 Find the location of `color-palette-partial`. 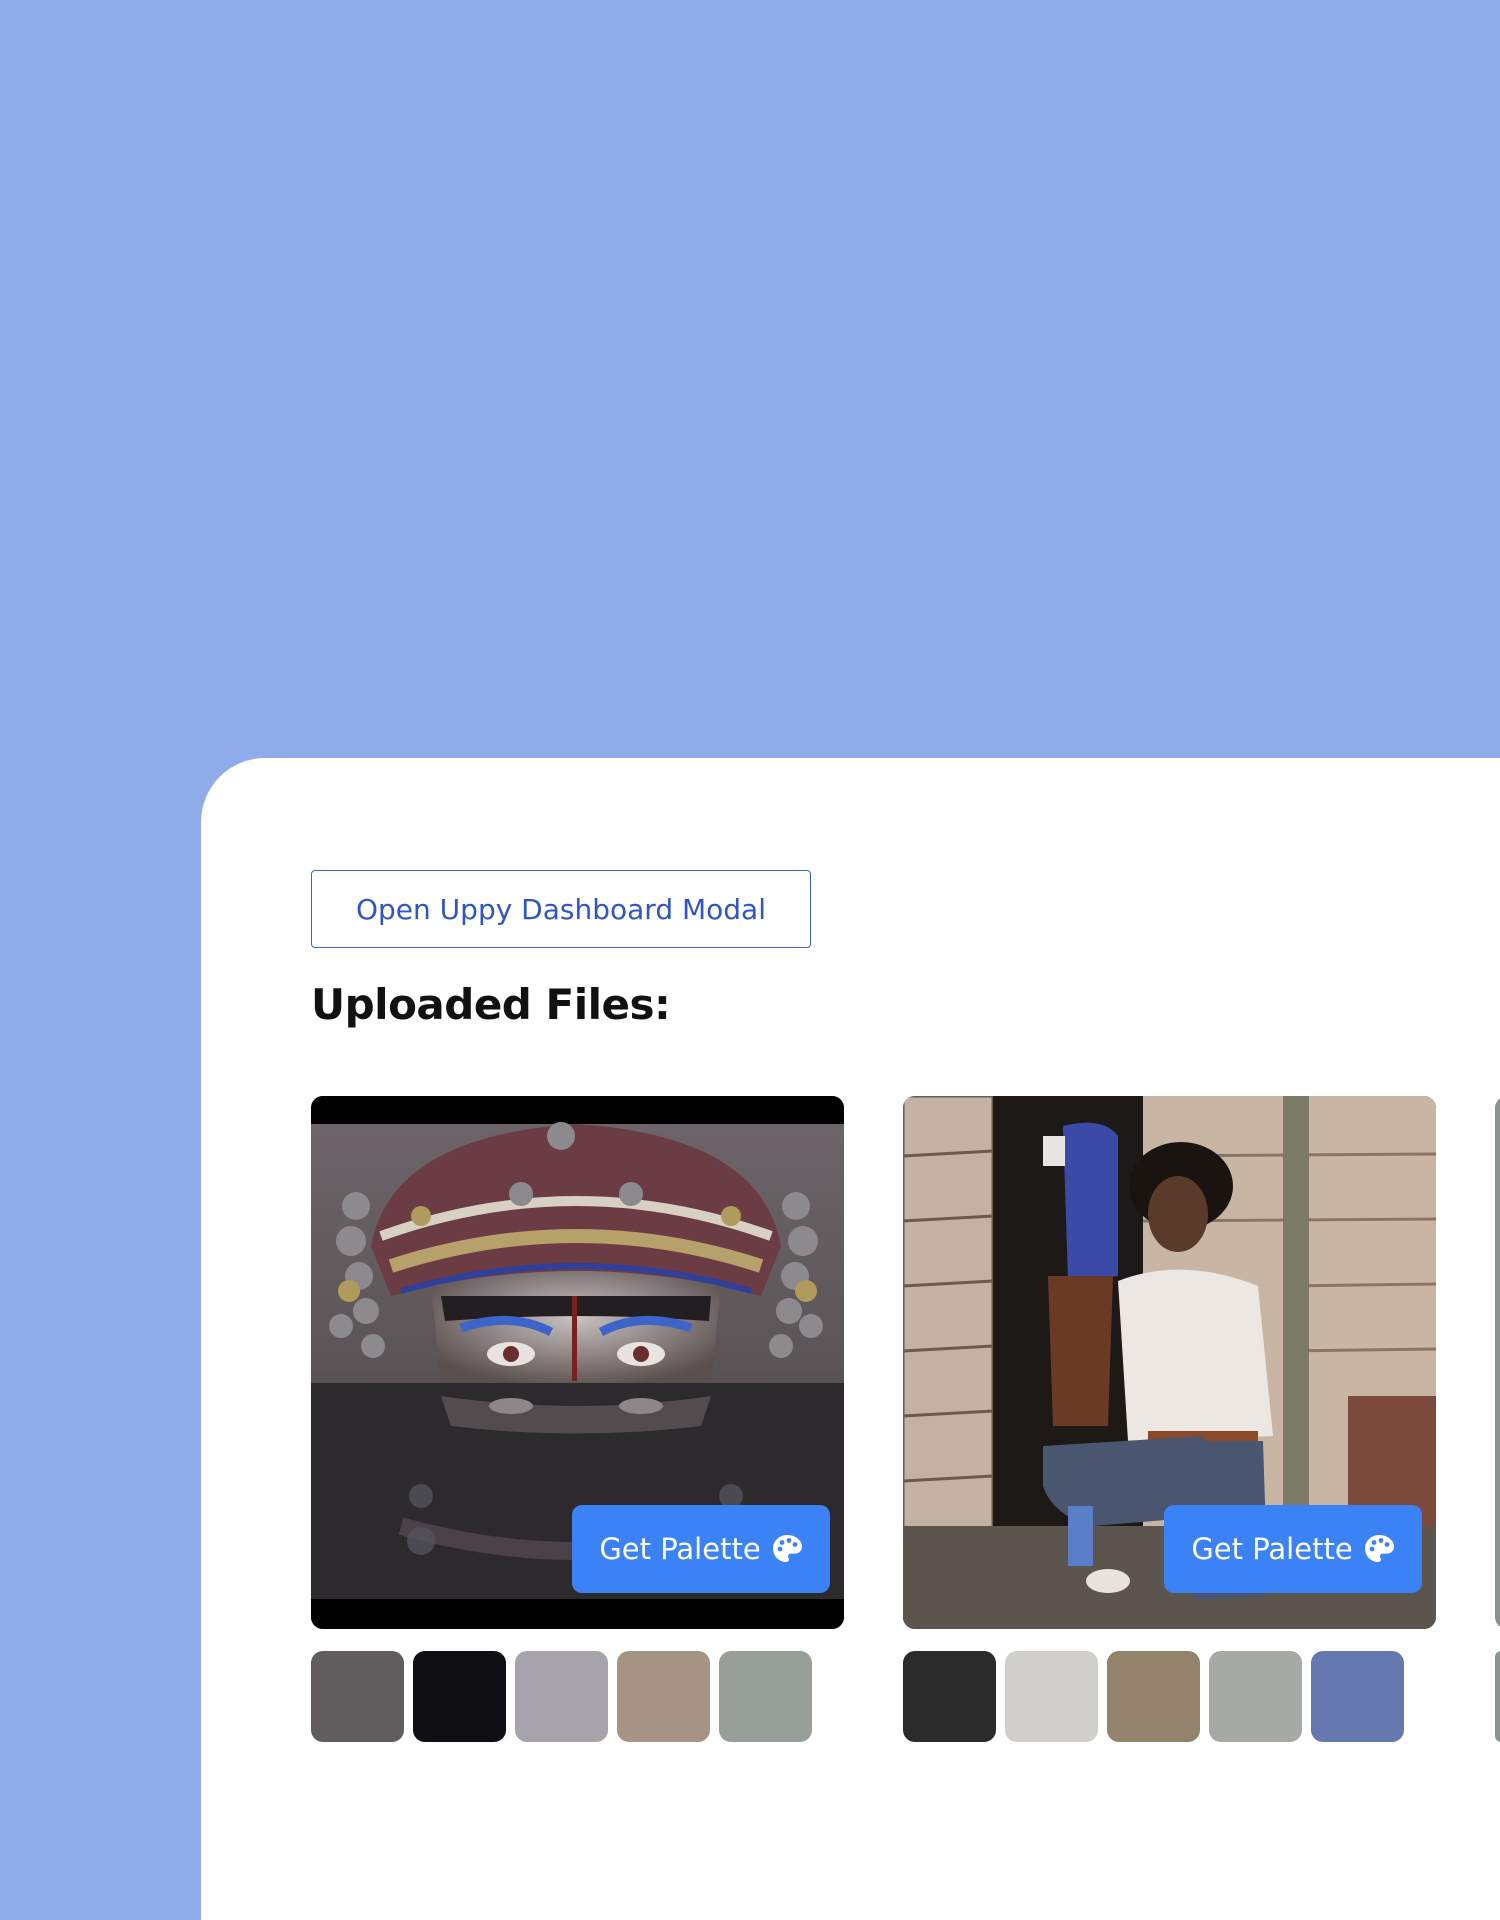

color-palette-partial is located at coordinates (1497, 1696).